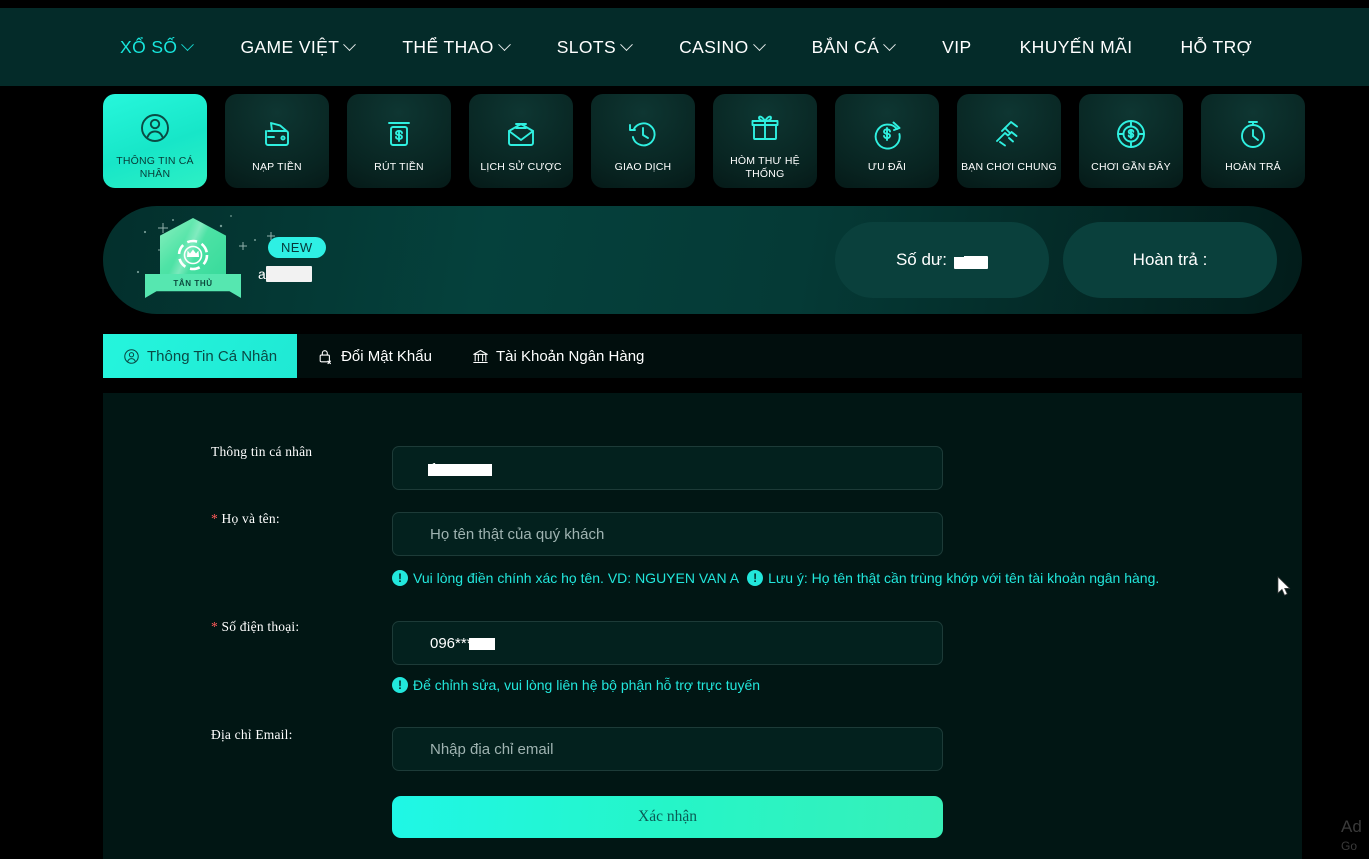 This screenshot has height=859, width=1369. I want to click on ad-line-1: Ad, so click(1351, 826).